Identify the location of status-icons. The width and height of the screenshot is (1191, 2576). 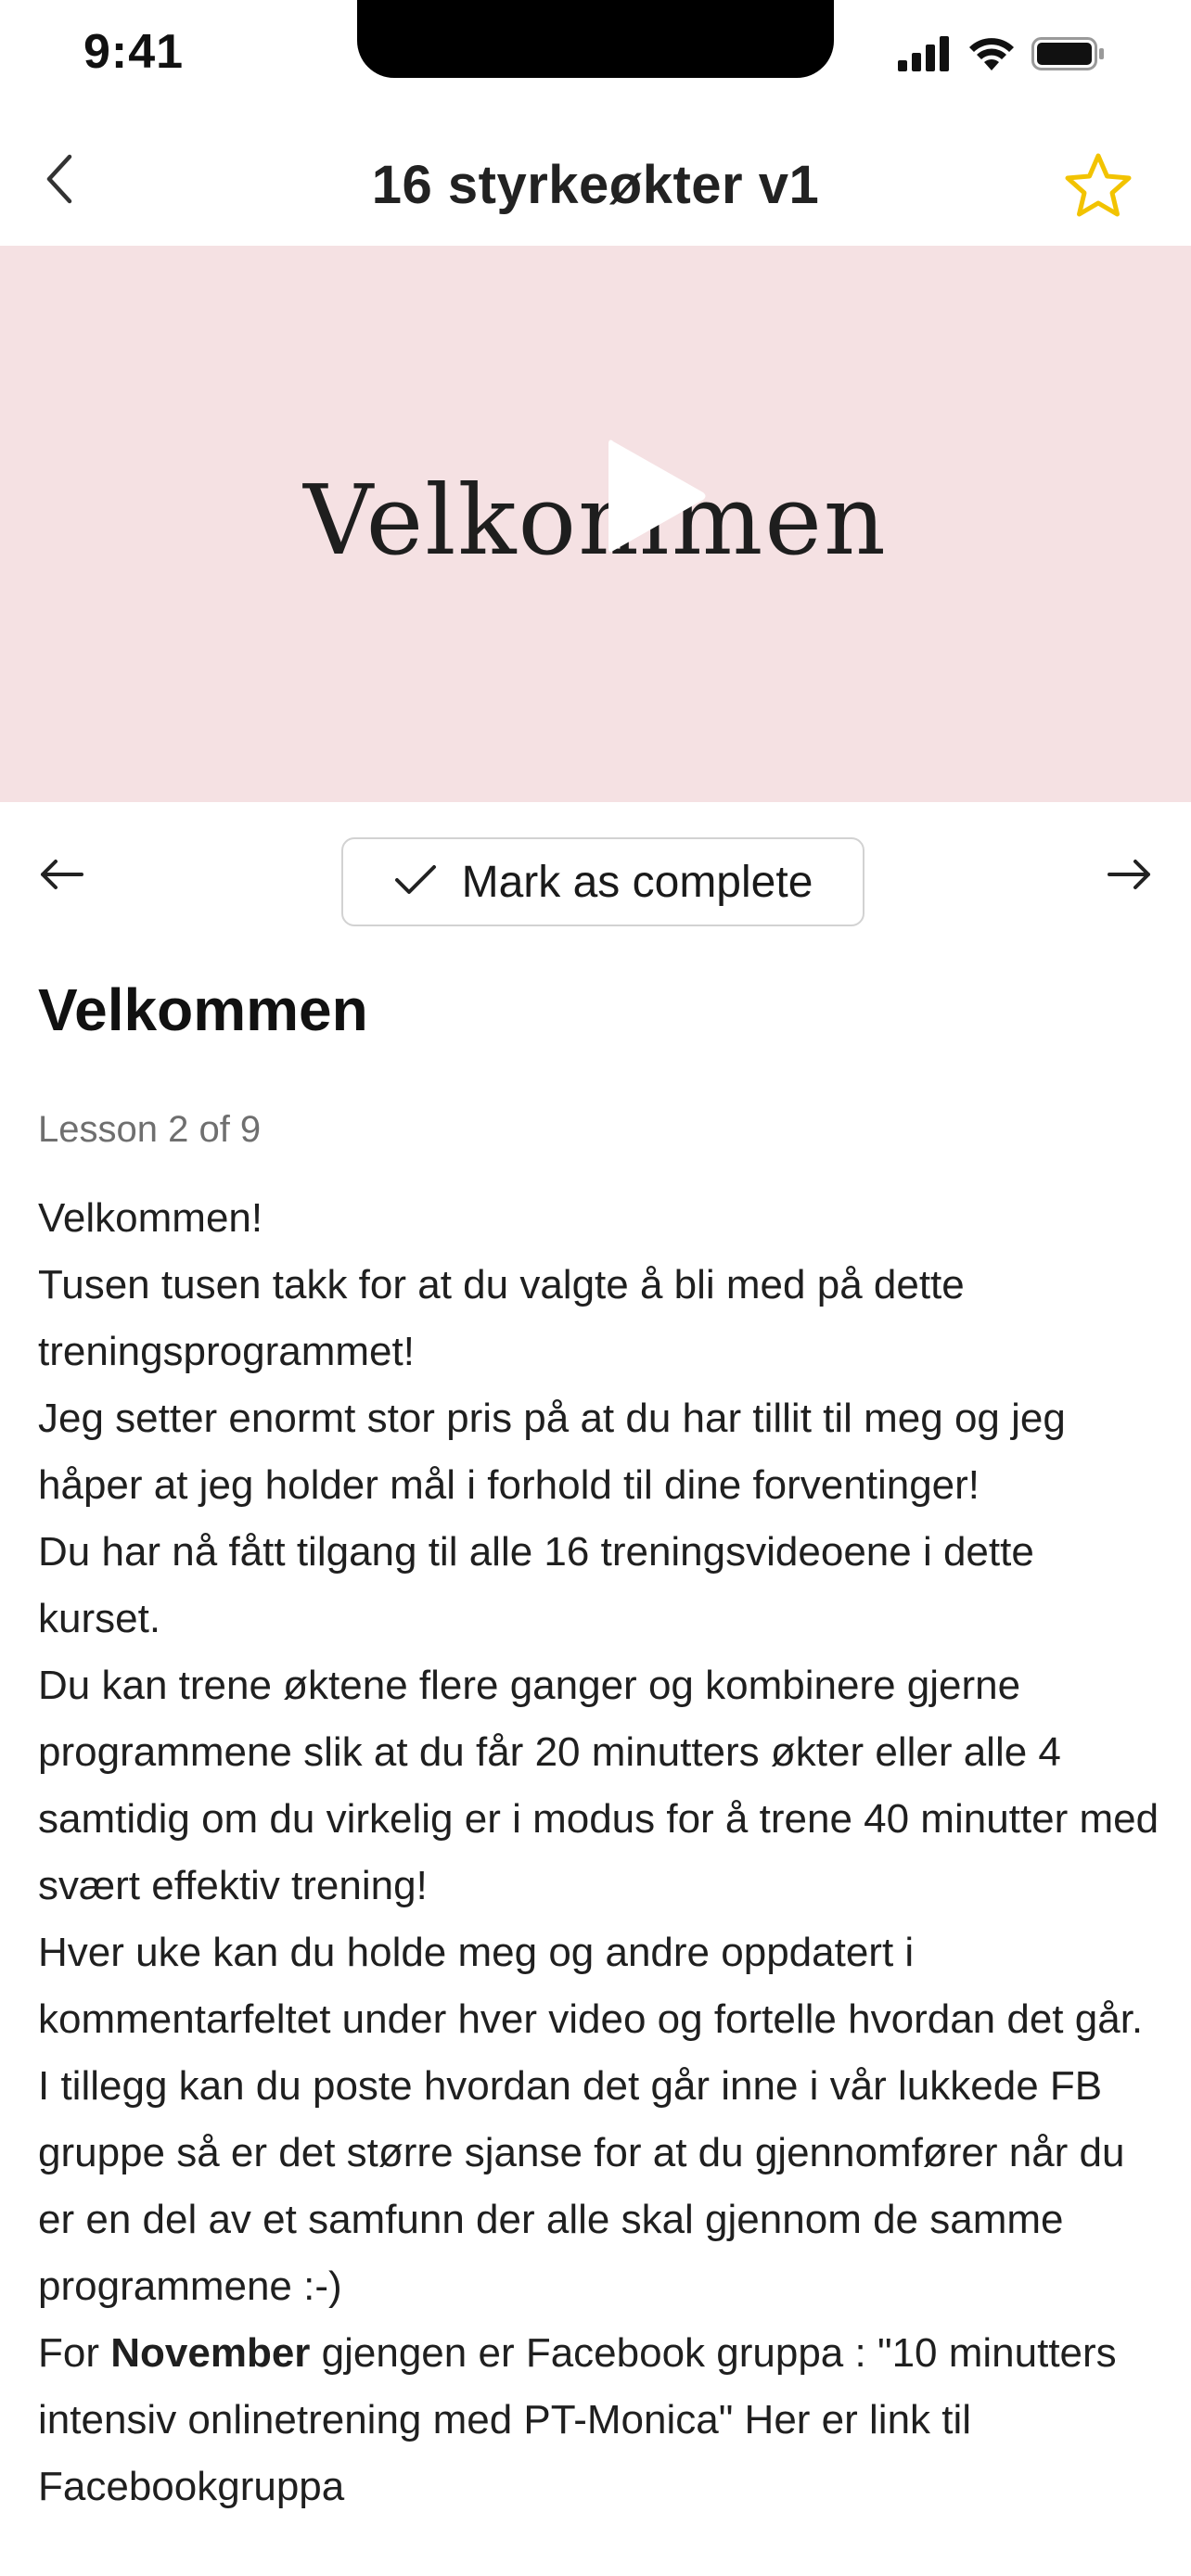
(1002, 56).